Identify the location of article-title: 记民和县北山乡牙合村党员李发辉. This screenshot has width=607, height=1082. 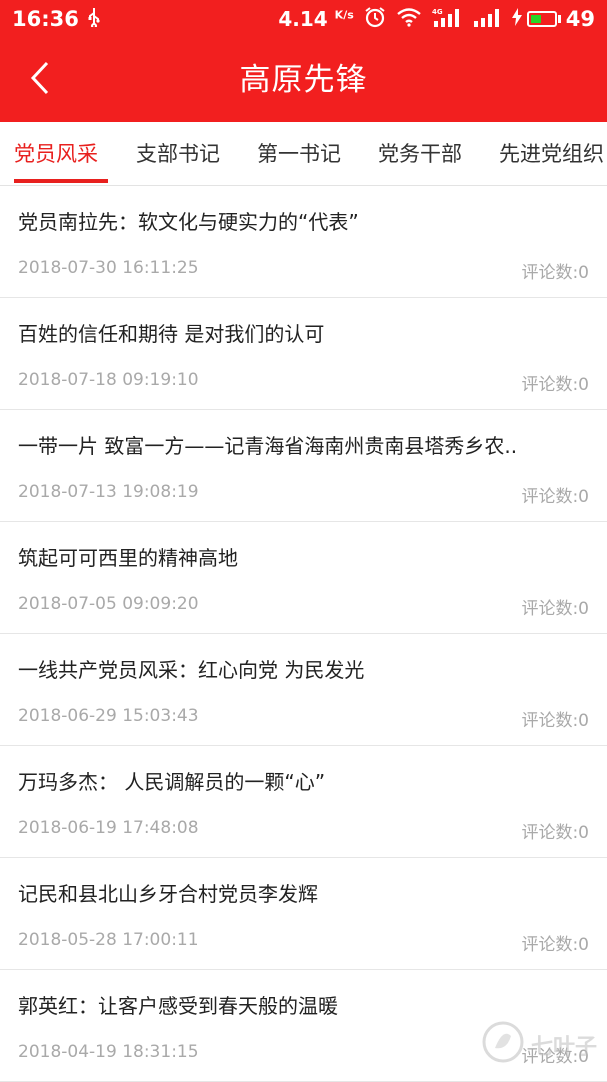
(168, 894).